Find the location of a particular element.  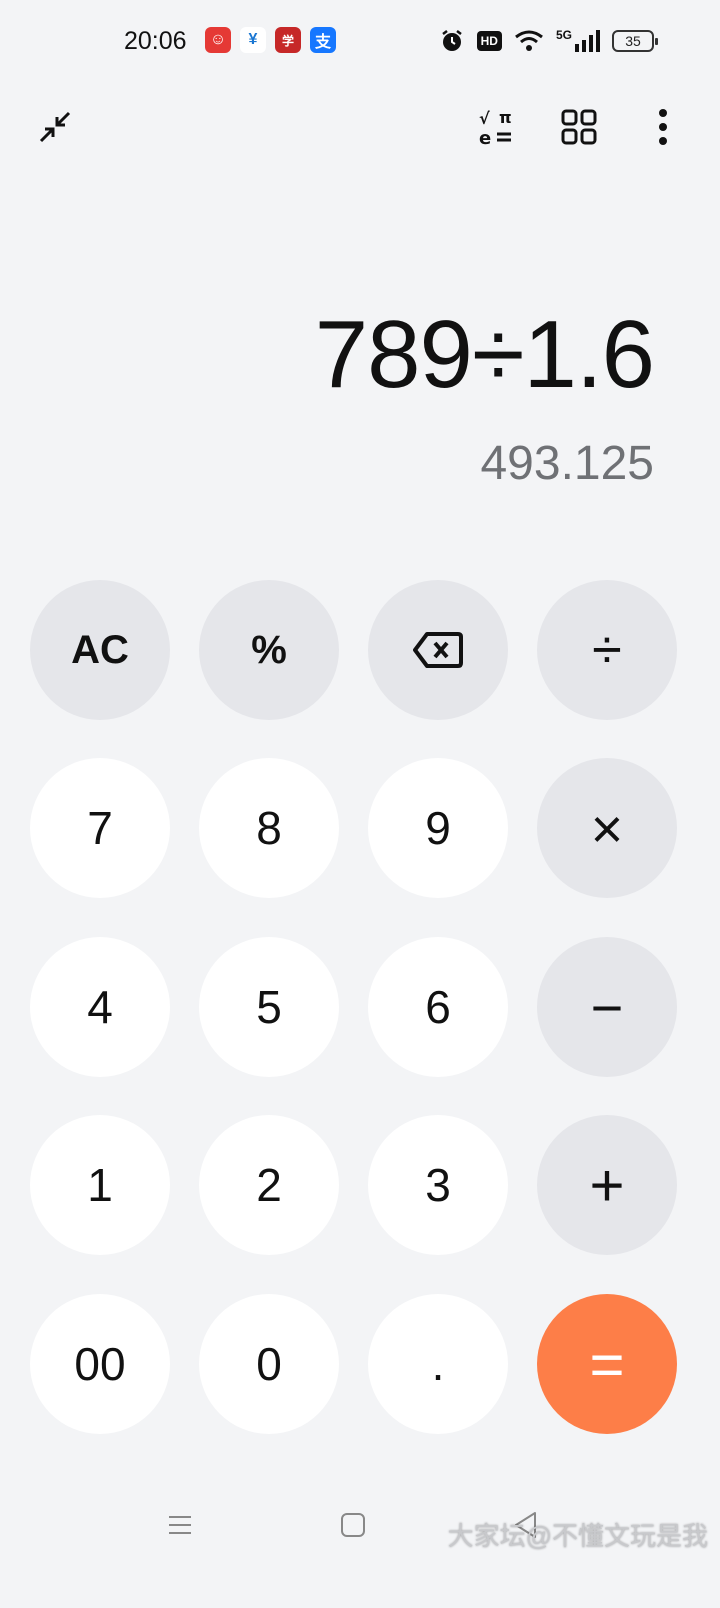

alipay-icon: 支 is located at coordinates (323, 40).